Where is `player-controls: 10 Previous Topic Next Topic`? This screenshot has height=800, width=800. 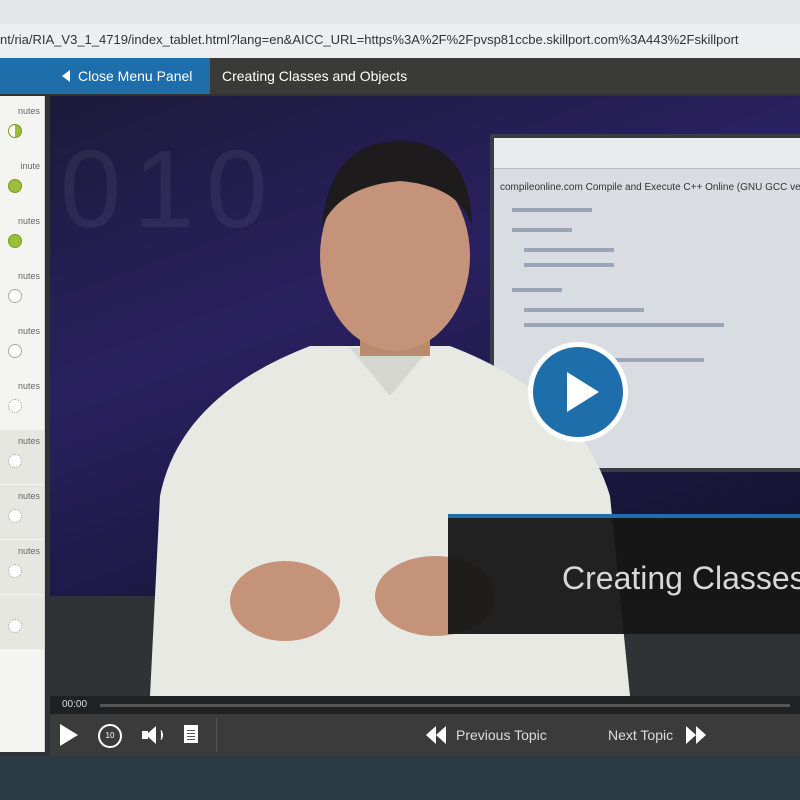
player-controls: 10 Previous Topic Next Topic is located at coordinates (425, 735).